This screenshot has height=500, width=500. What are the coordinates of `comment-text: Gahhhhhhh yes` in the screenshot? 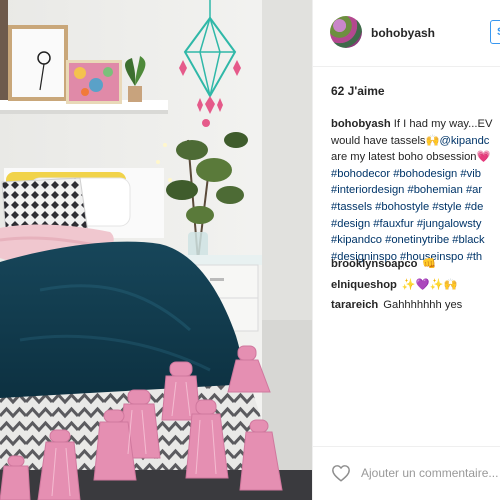 It's located at (423, 305).